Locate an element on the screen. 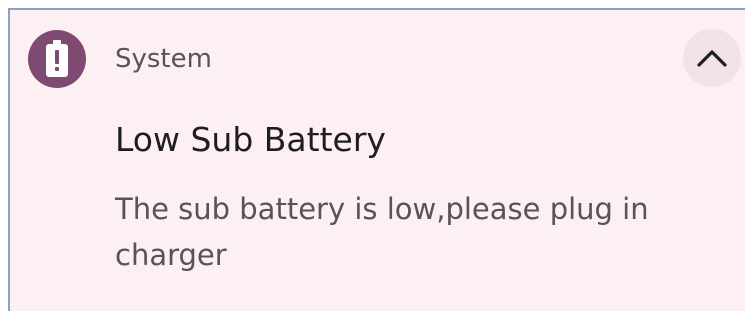  app-name: System is located at coordinates (163, 59).